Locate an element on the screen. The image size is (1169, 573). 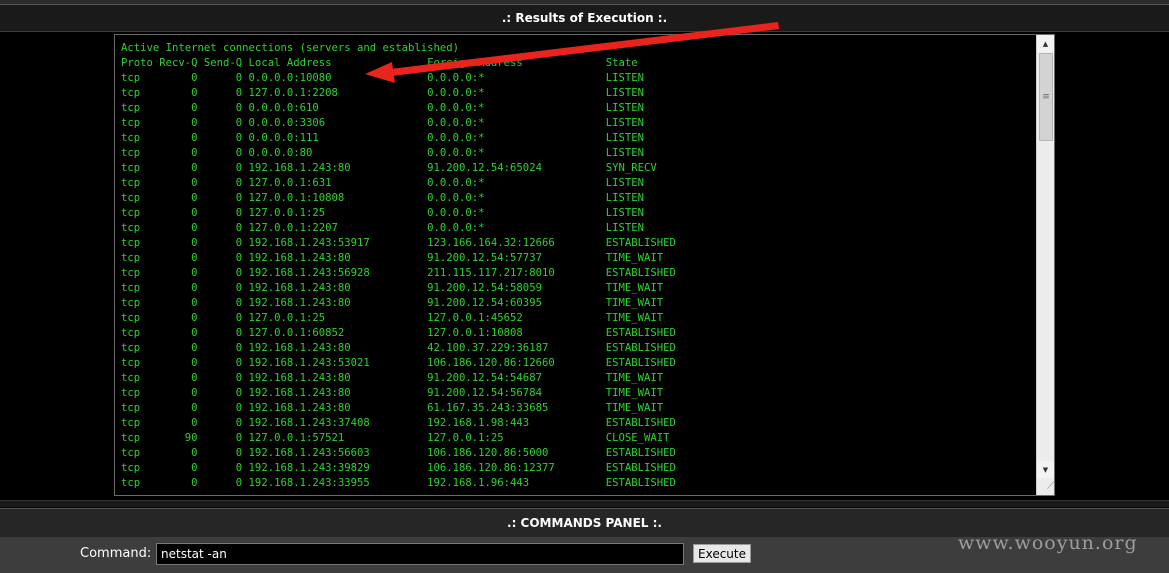
watermark-text: www.wooyun.org is located at coordinates (1048, 543).